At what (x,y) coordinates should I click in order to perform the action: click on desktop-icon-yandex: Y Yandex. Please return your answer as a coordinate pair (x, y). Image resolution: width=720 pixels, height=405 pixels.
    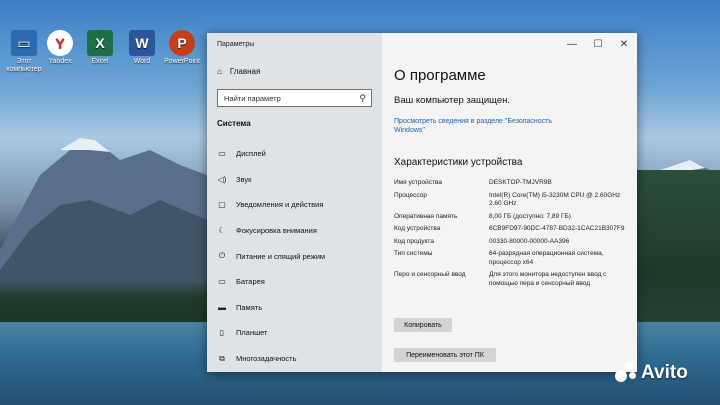
    Looking at the image, I should click on (60, 48).